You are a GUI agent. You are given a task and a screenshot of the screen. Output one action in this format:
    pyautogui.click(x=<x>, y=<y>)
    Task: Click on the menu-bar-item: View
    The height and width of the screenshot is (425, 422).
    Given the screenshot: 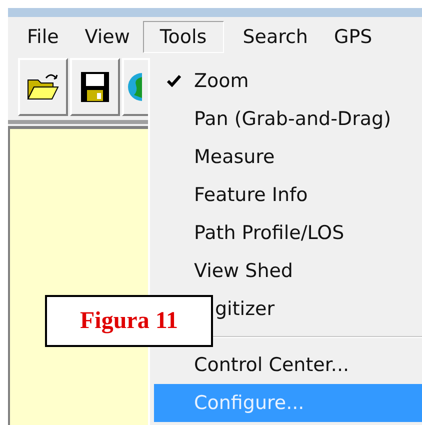 What is the action you would take?
    pyautogui.click(x=107, y=37)
    